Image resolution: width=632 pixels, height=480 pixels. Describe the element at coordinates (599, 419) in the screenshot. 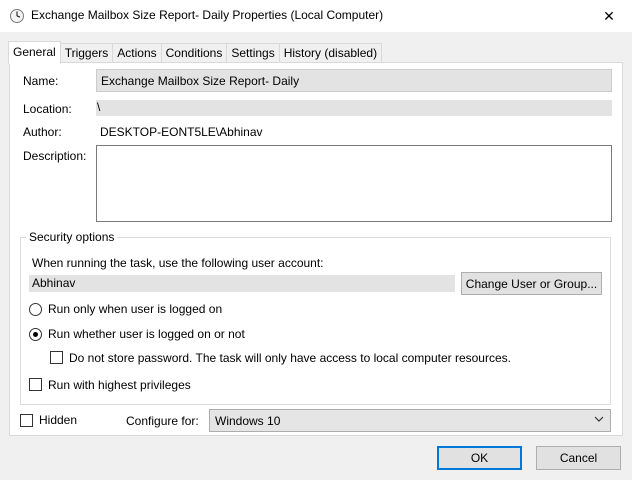

I see `chevron-down-icon` at that location.